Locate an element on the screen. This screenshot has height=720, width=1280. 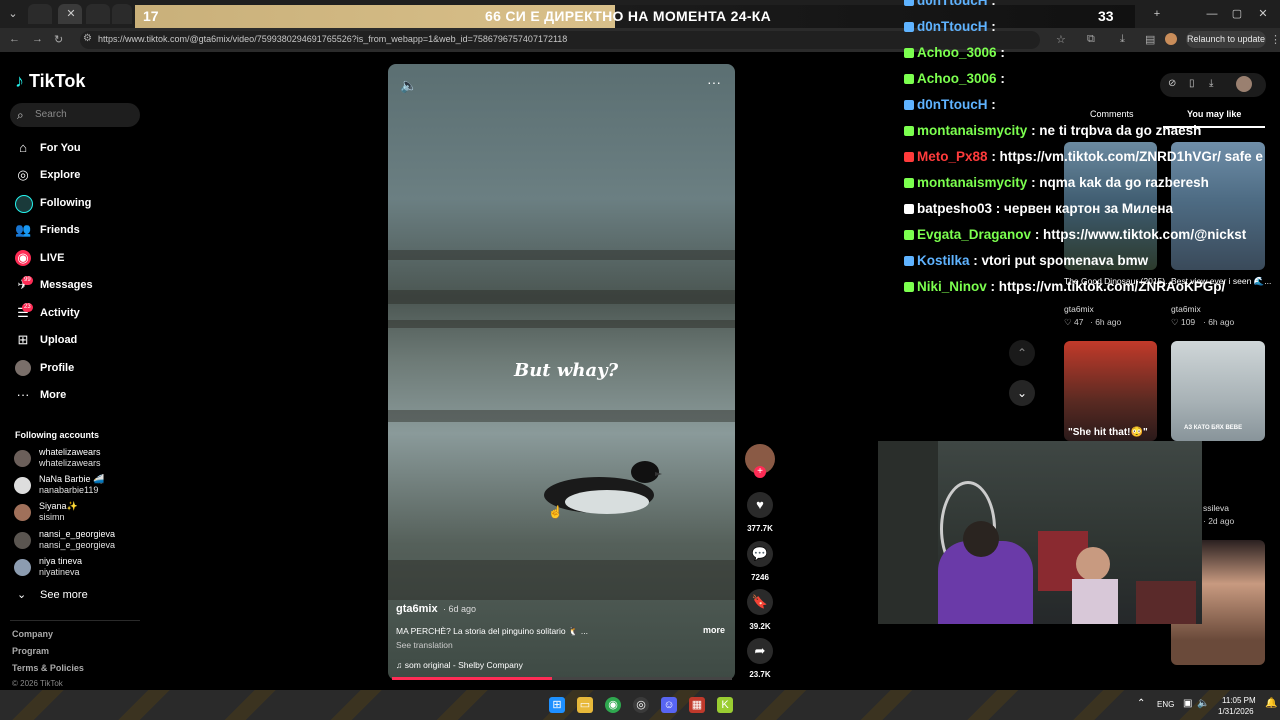
tray-chevron-icon: ⌃ is located at coordinates (1141, 703).